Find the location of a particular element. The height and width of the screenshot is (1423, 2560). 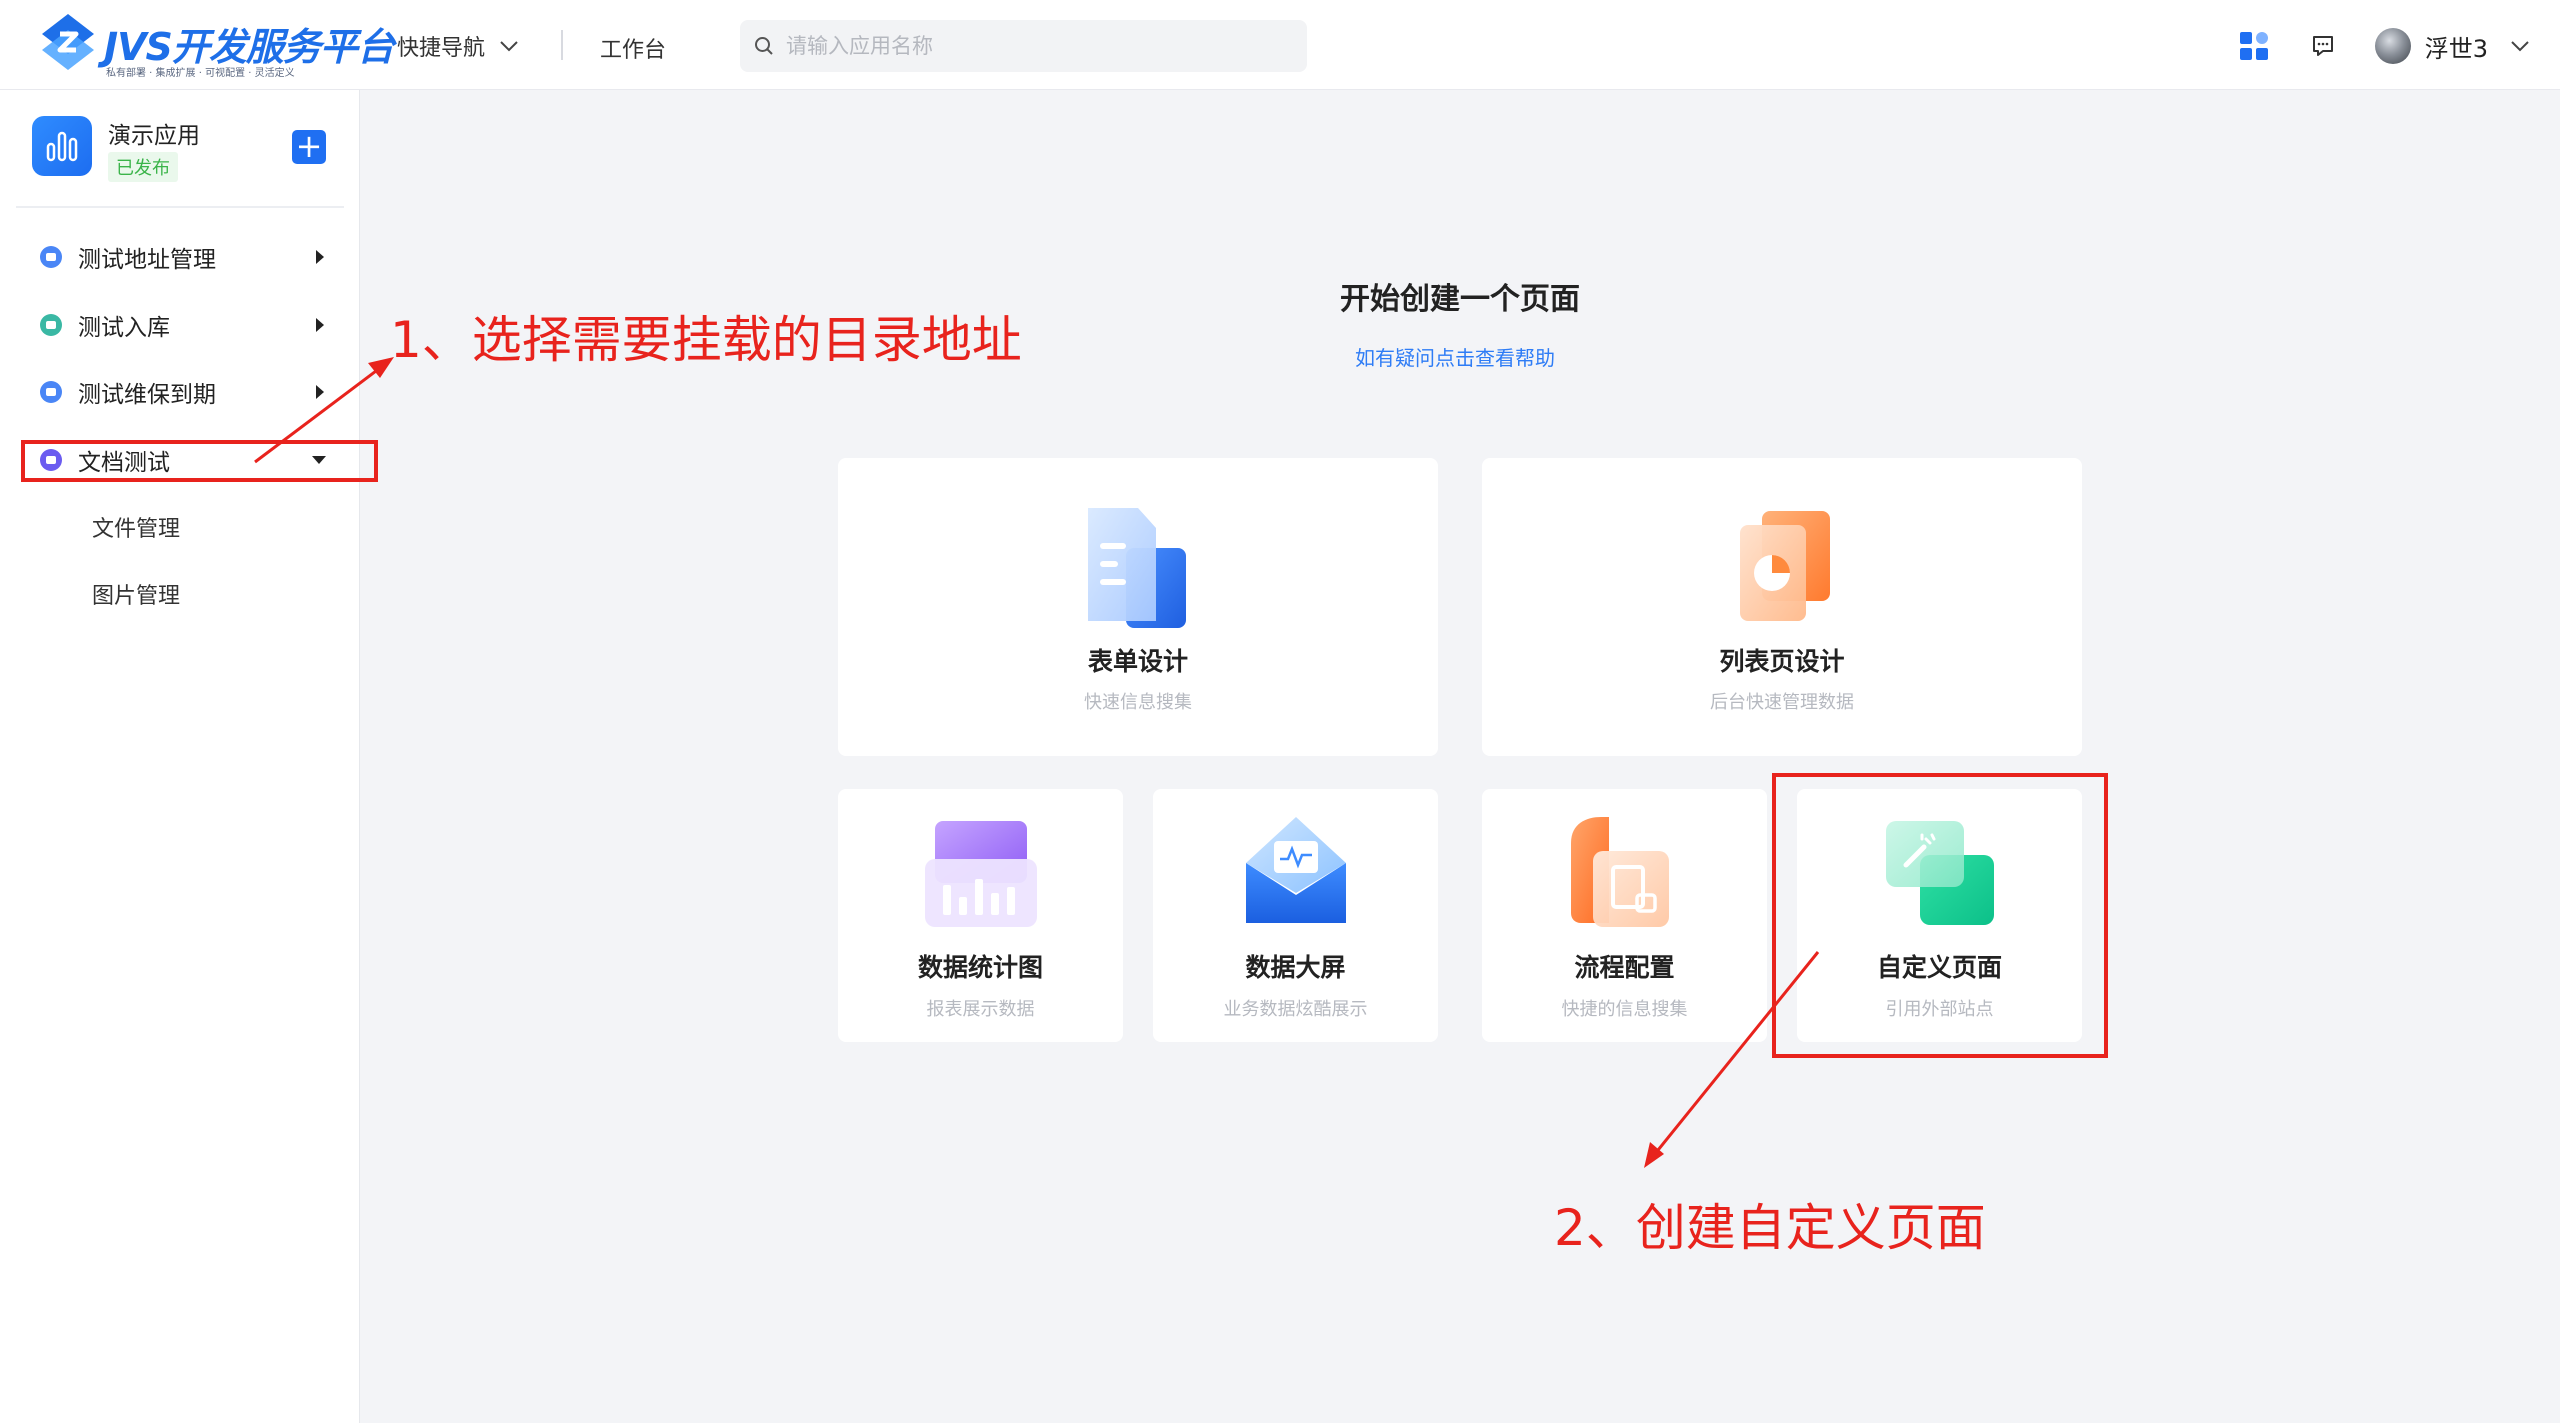

form-design-icon is located at coordinates (1137, 568).